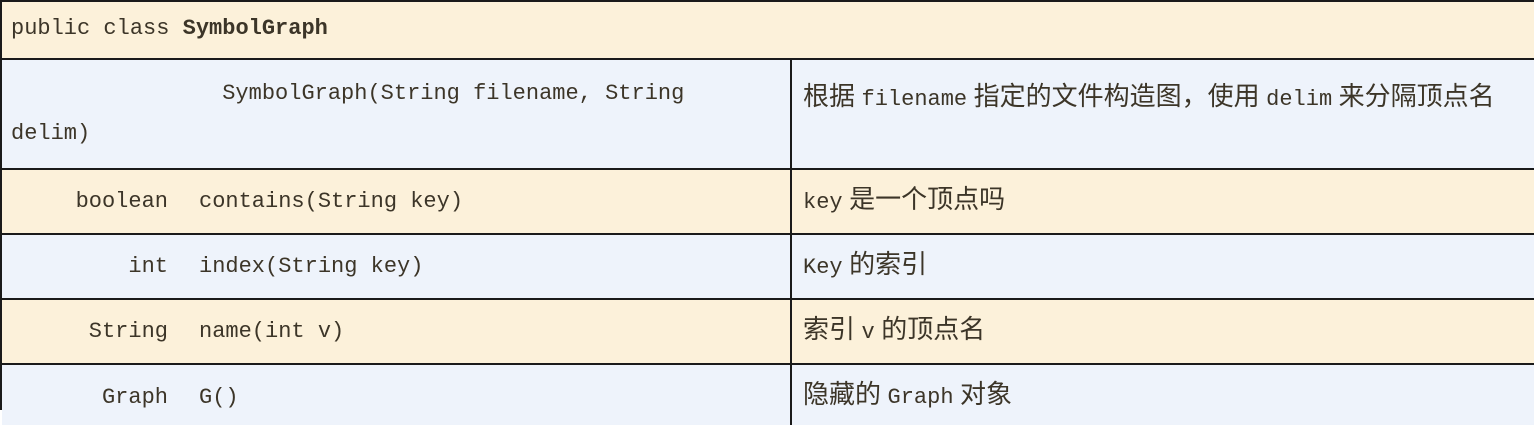  I want to click on method-description: Key 的索引, so click(865, 266).